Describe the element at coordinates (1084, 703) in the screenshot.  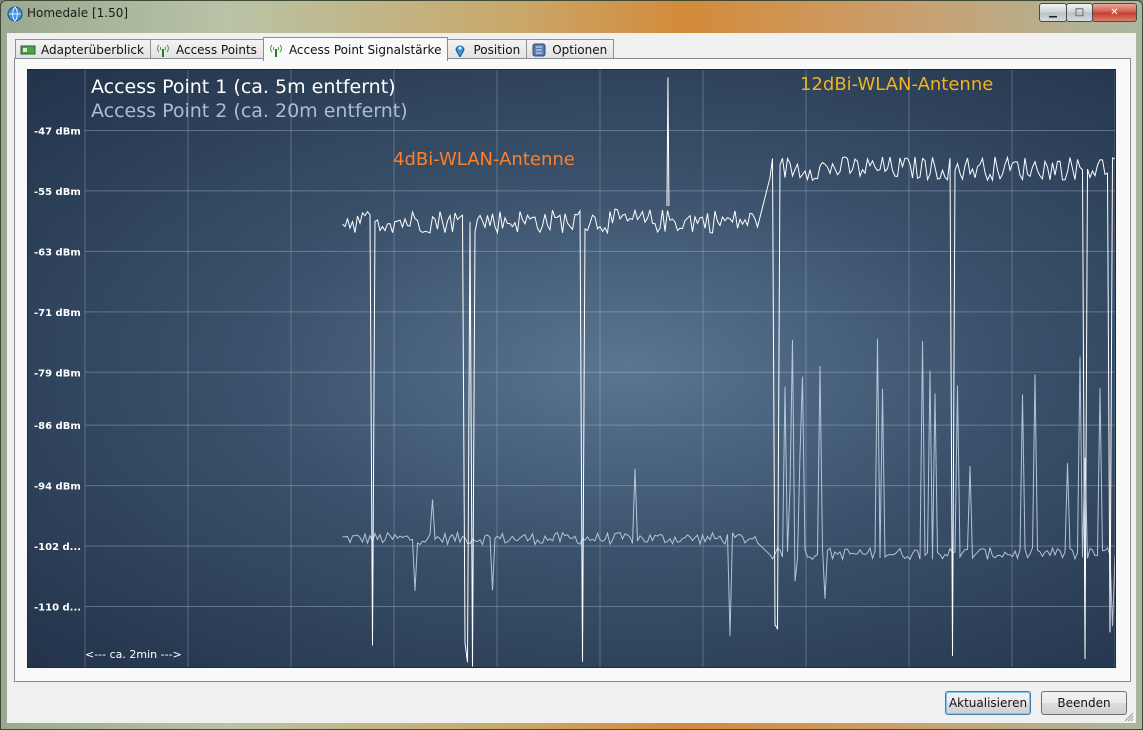
I see `exit-button: Beenden` at that location.